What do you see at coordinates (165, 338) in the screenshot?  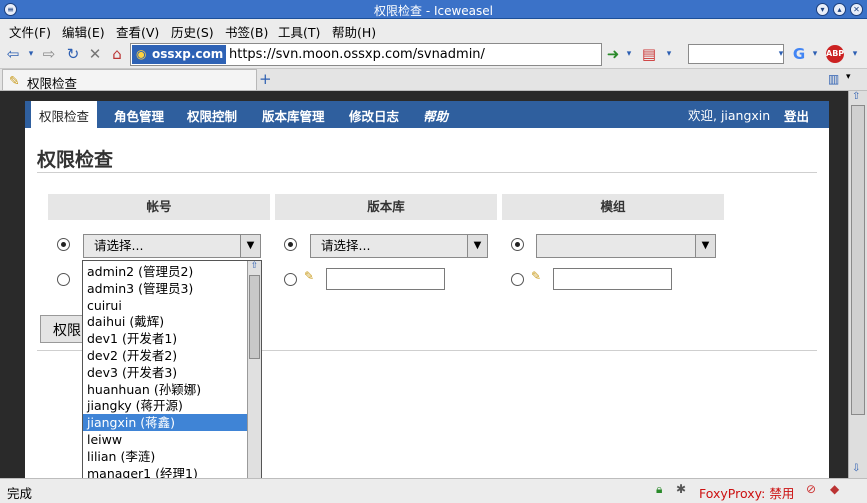 I see `dropdown-option: dev1 (开发者1)` at bounding box center [165, 338].